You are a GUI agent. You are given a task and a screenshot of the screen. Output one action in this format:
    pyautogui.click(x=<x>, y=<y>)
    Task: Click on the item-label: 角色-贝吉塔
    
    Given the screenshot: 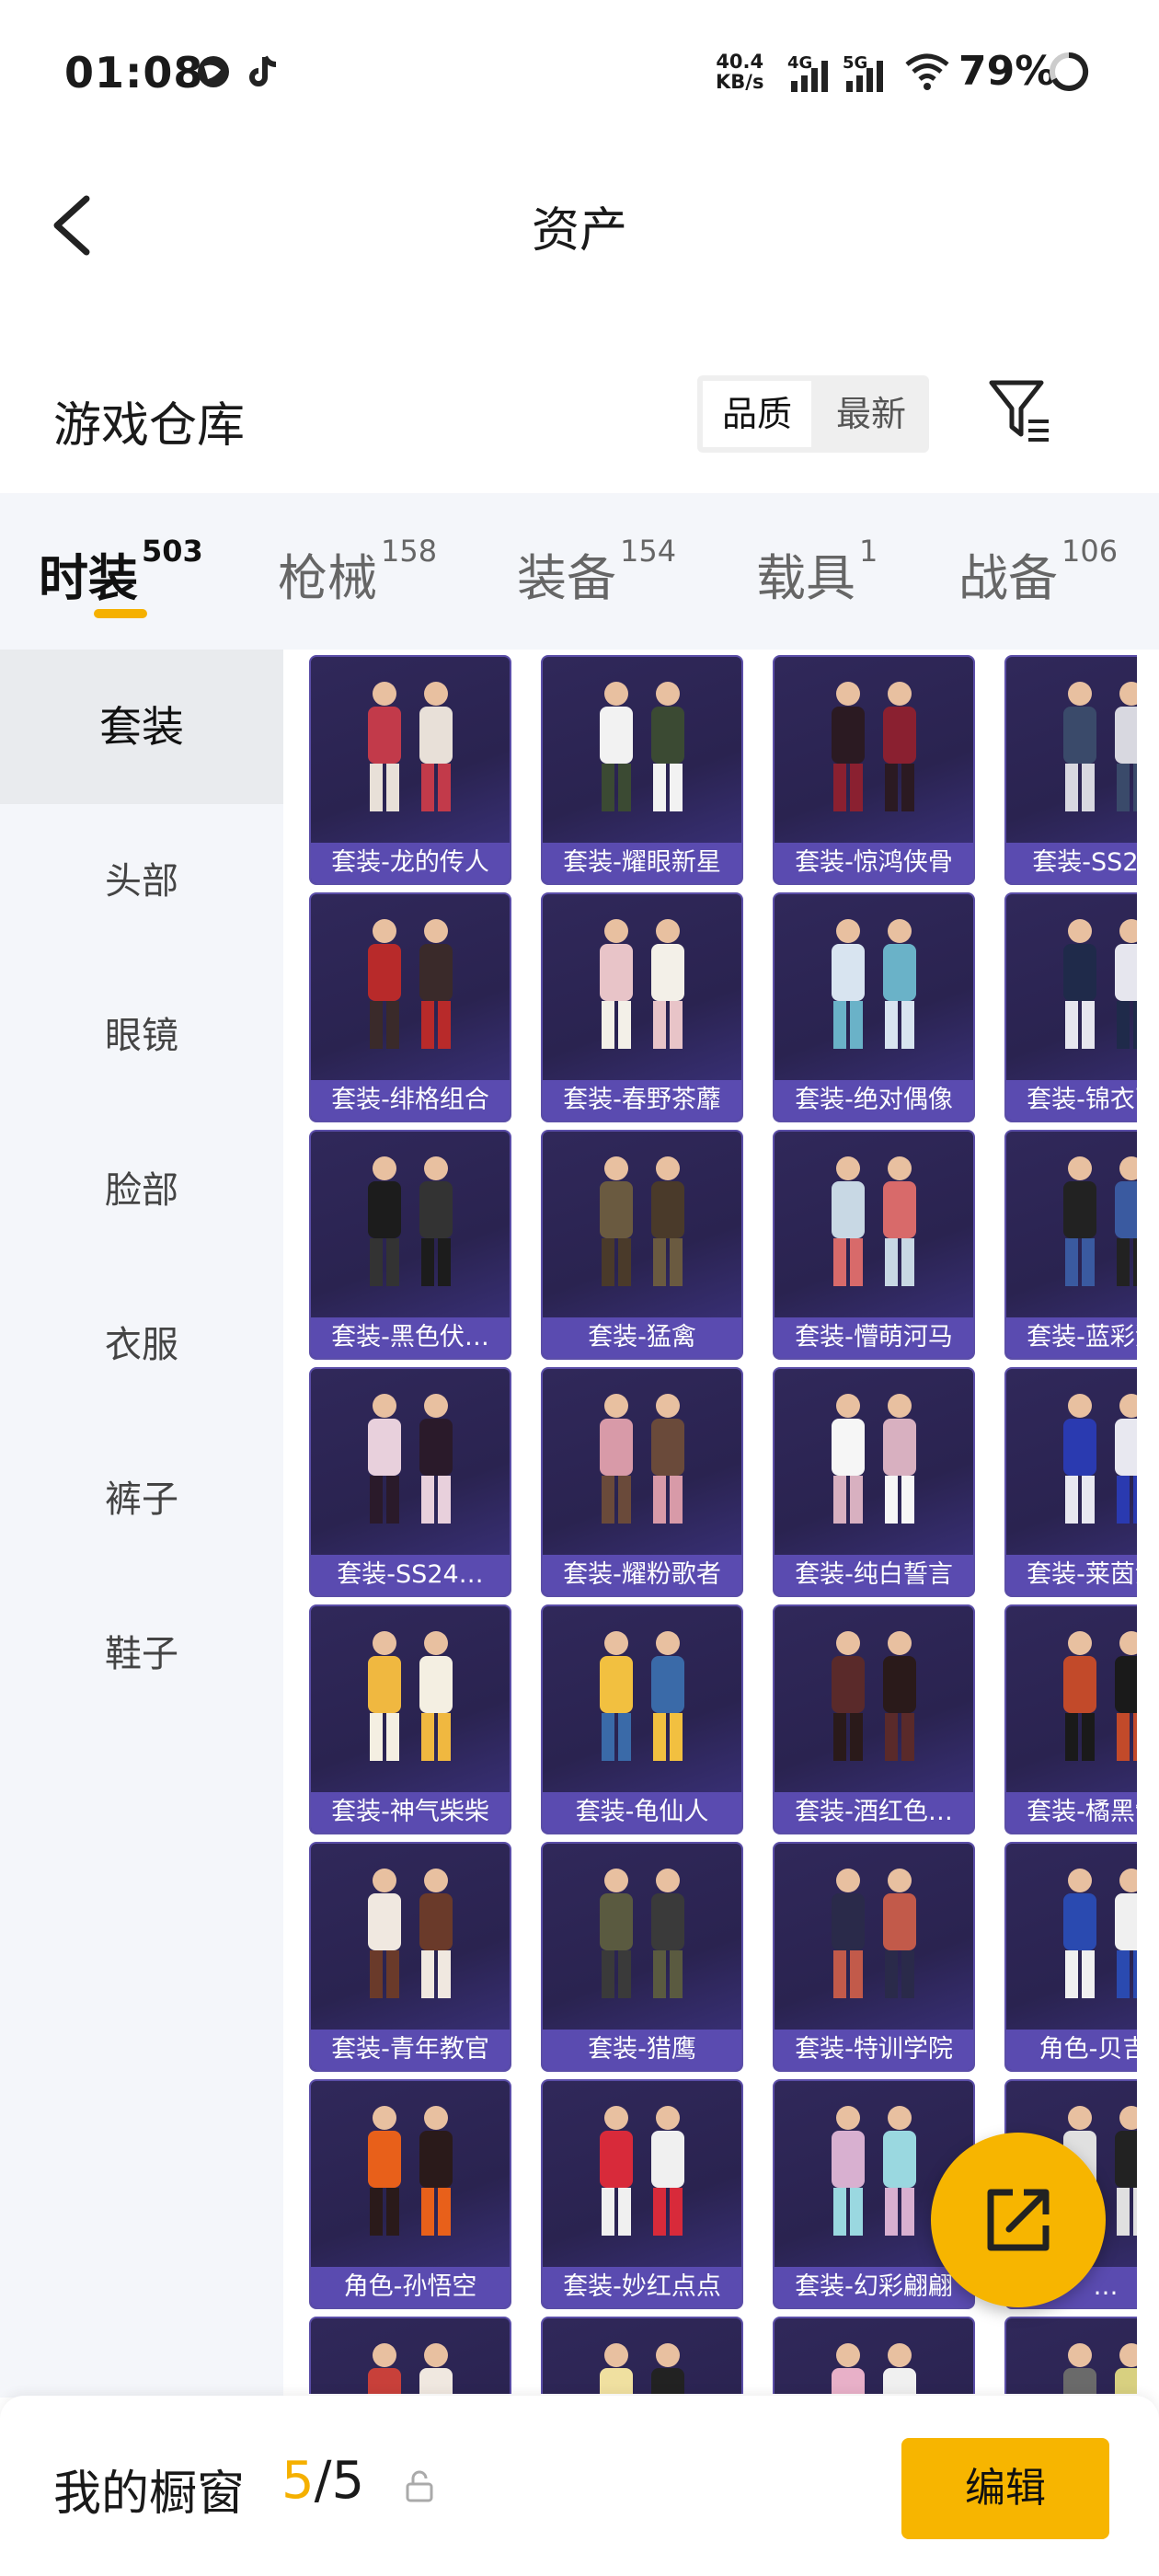 What is the action you would take?
    pyautogui.click(x=1071, y=2050)
    